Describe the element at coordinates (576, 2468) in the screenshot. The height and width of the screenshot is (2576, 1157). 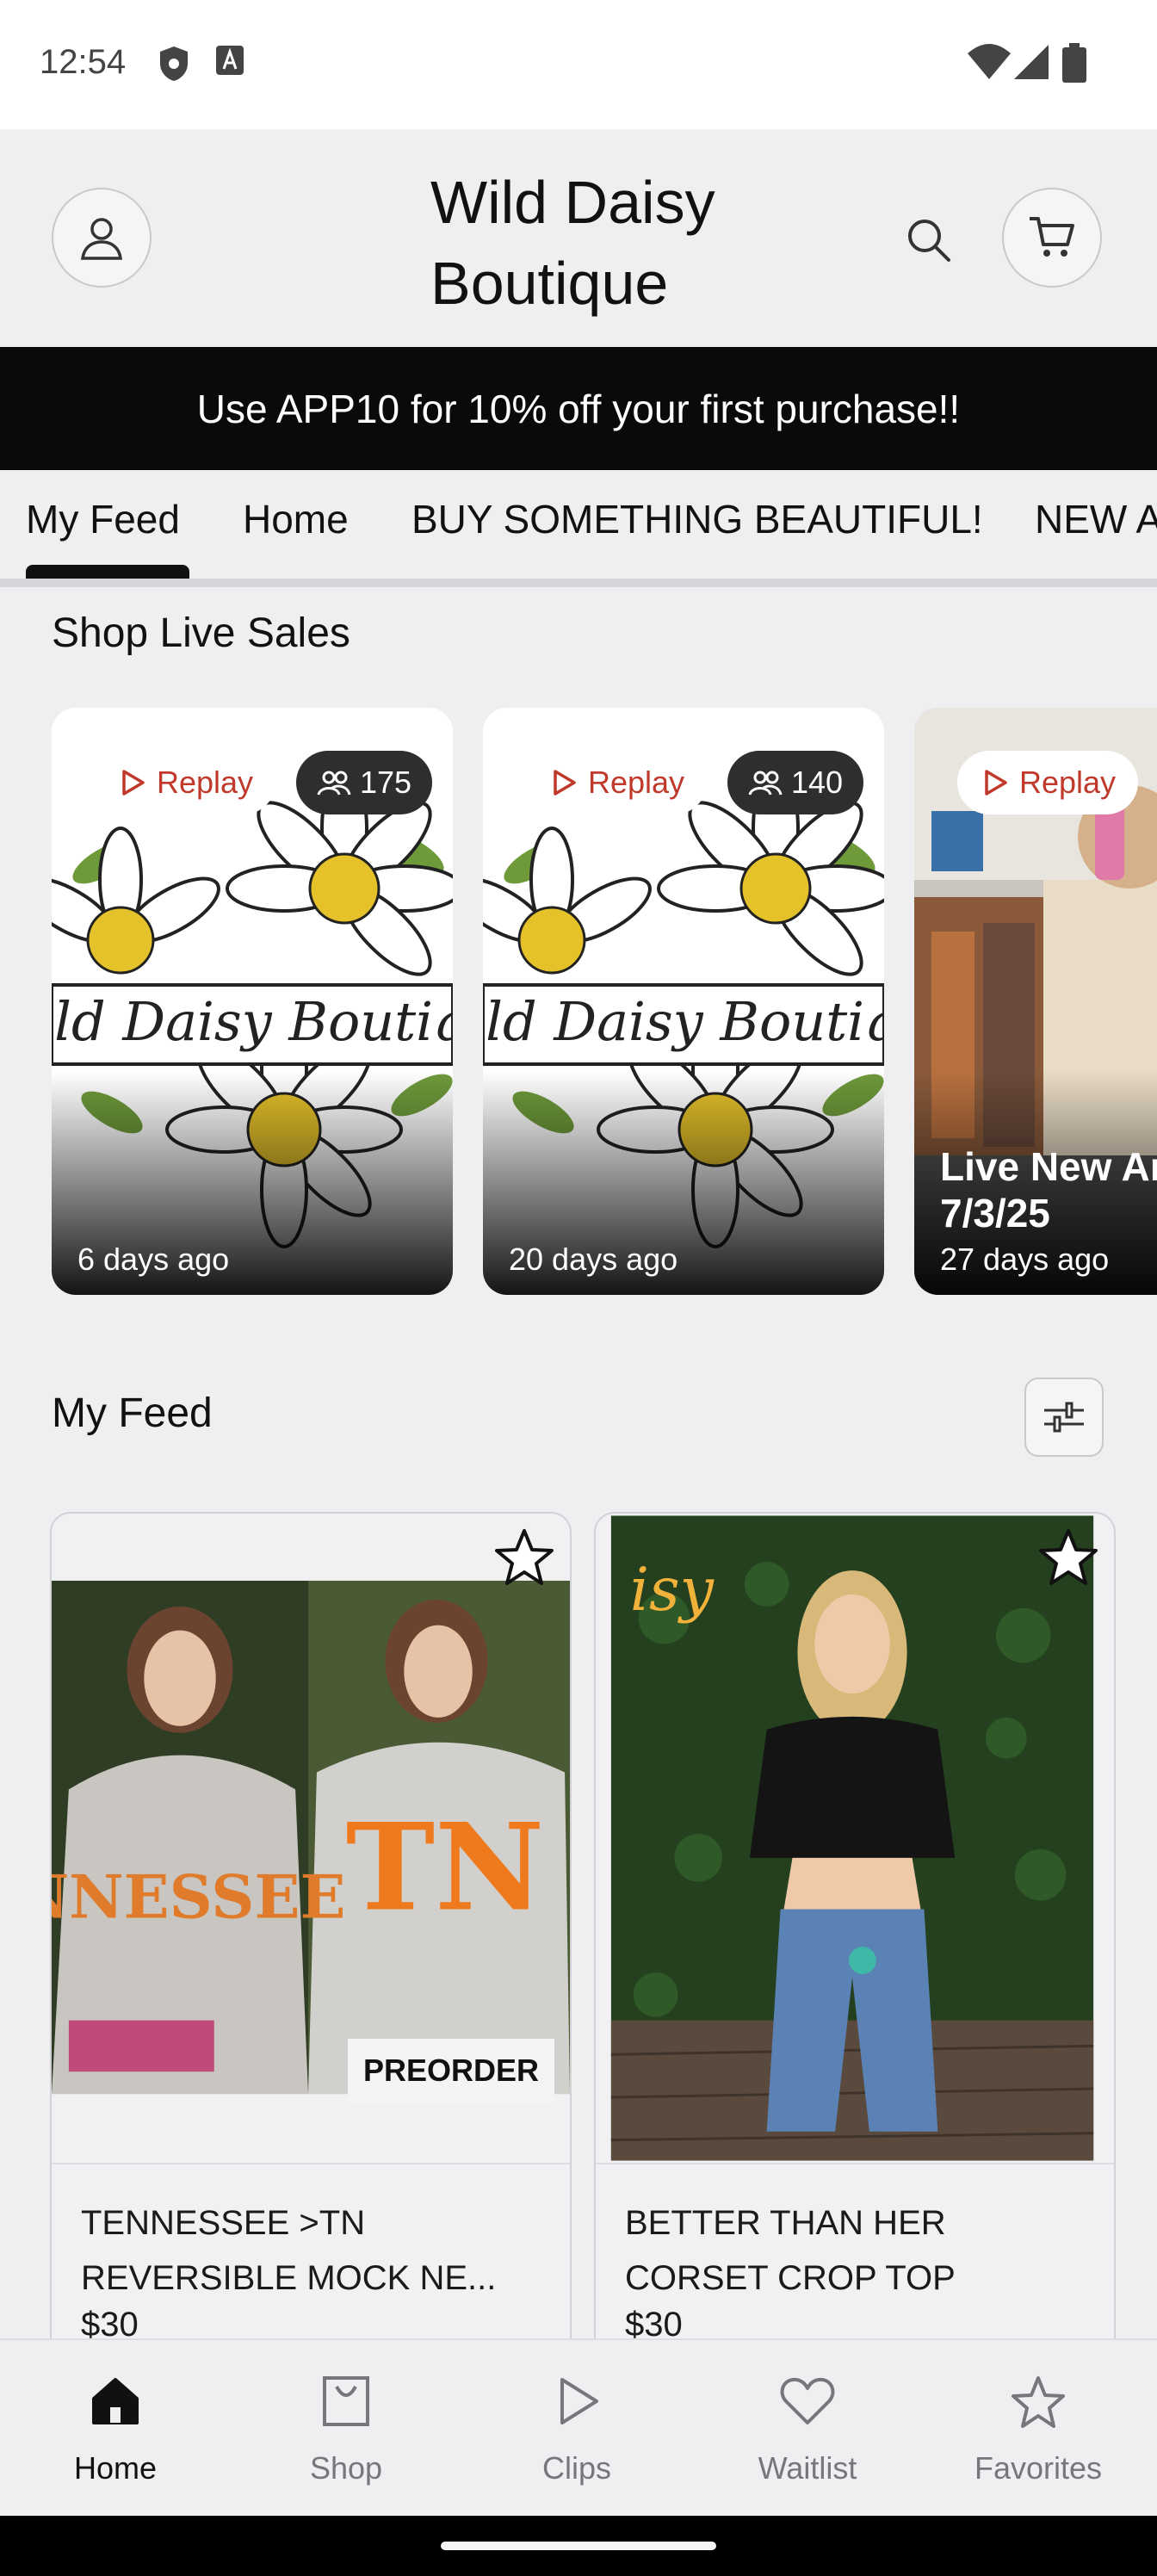
I see `nav-clips-label: Clips` at that location.